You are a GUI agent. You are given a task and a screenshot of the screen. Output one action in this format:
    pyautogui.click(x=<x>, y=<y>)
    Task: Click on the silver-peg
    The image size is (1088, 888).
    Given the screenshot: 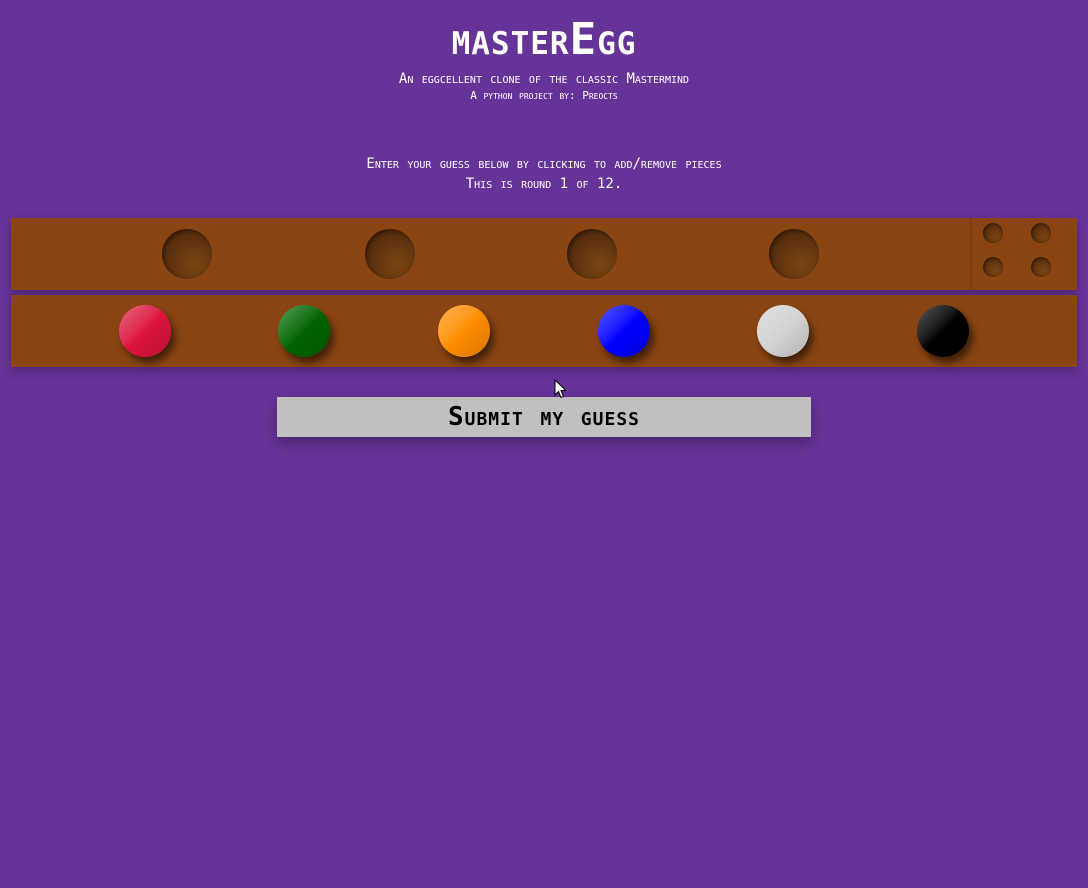 What is the action you would take?
    pyautogui.click(x=783, y=331)
    